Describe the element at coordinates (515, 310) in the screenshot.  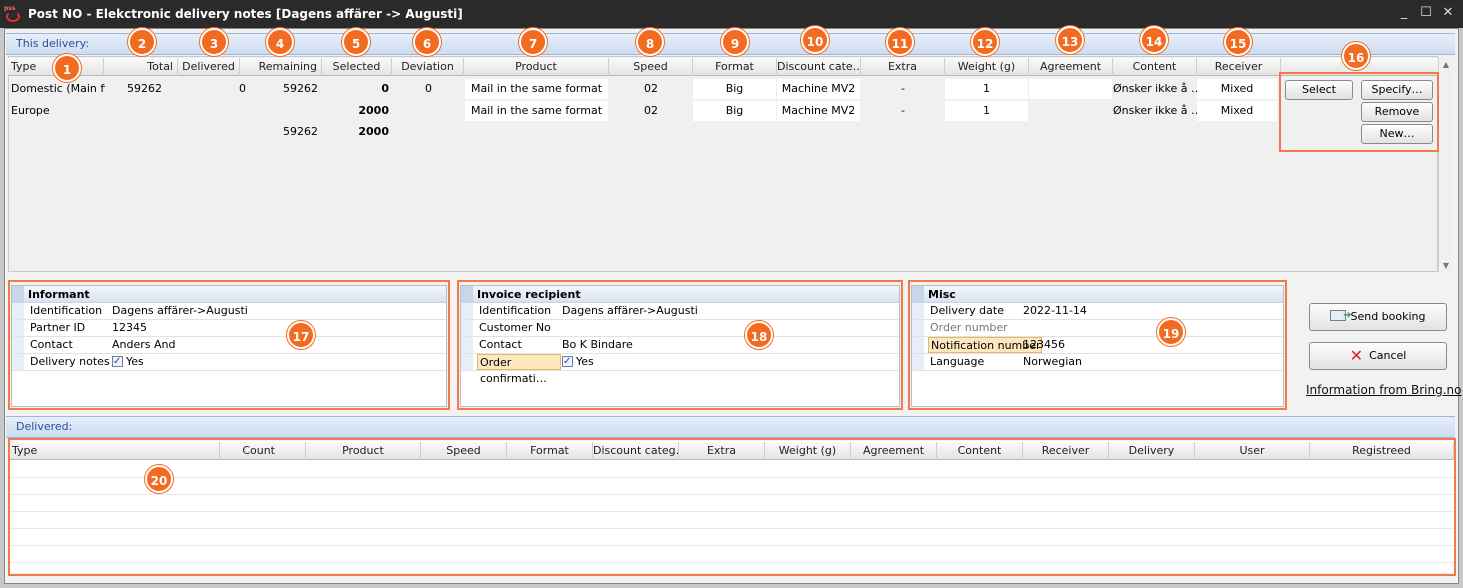
I see `invoice-key: Identification` at that location.